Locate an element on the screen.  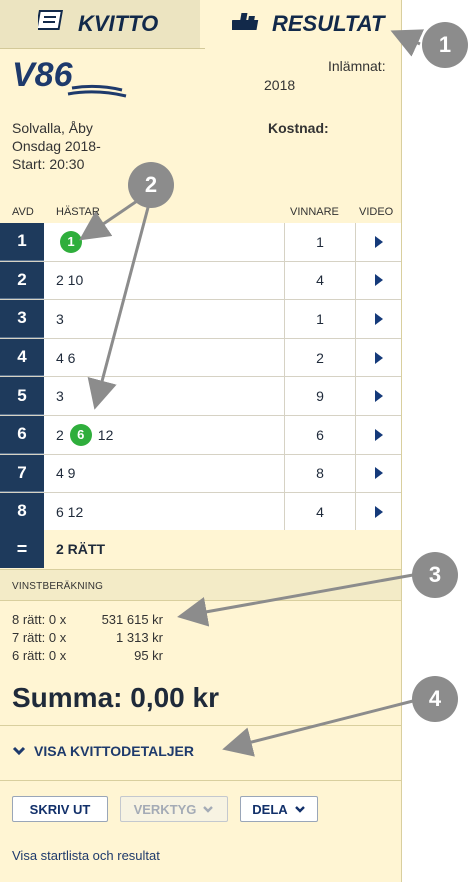
results-icon is located at coordinates (246, 24).